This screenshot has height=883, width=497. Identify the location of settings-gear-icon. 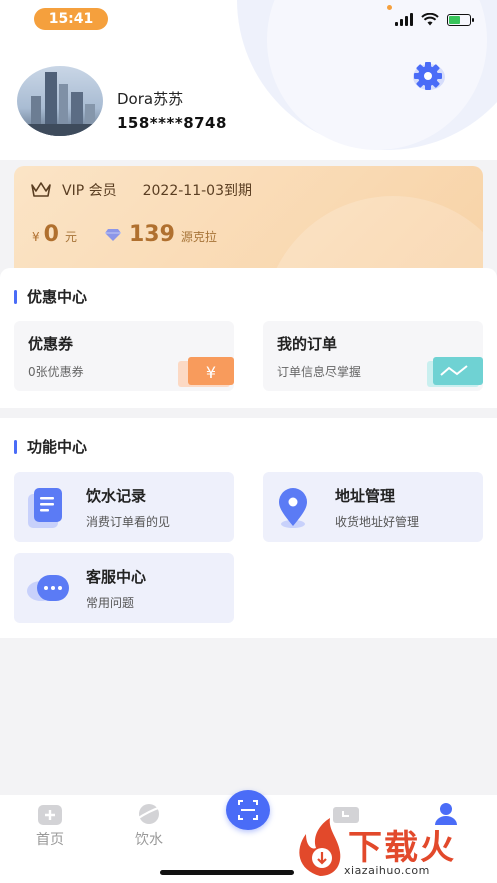
(426, 77).